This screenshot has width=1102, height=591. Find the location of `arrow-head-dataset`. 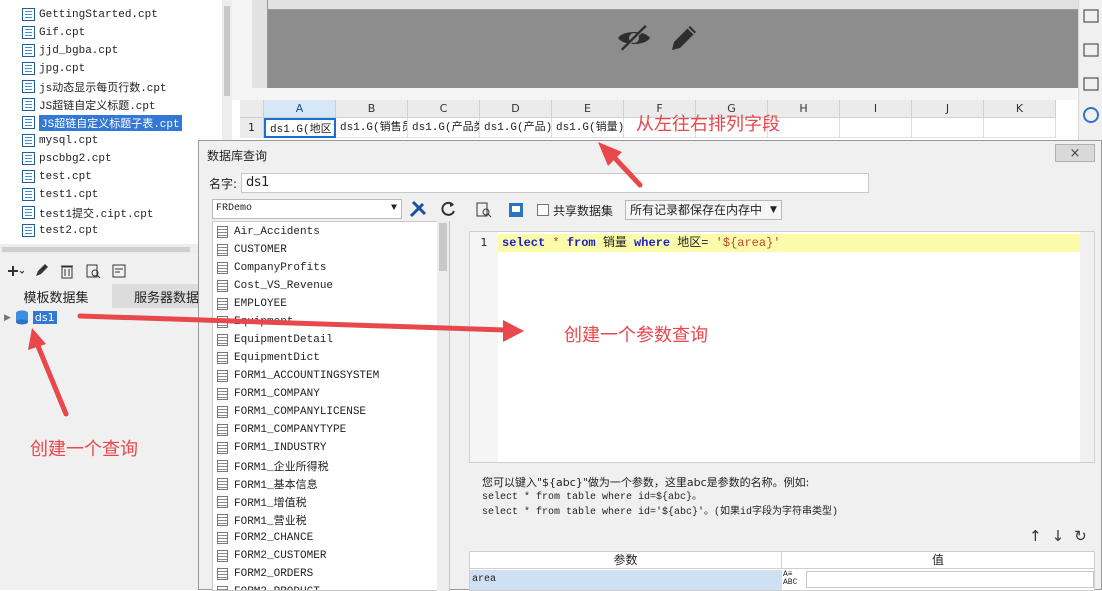

arrow-head-dataset is located at coordinates (37, 339).